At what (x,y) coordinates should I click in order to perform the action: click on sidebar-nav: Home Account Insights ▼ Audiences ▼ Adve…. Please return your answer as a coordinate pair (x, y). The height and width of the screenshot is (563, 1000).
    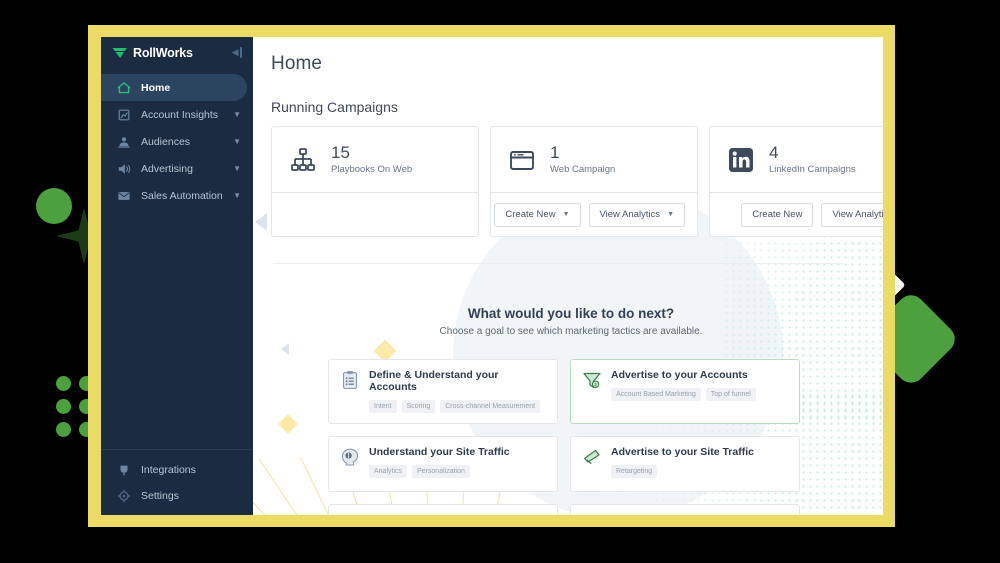
    Looking at the image, I should click on (177, 258).